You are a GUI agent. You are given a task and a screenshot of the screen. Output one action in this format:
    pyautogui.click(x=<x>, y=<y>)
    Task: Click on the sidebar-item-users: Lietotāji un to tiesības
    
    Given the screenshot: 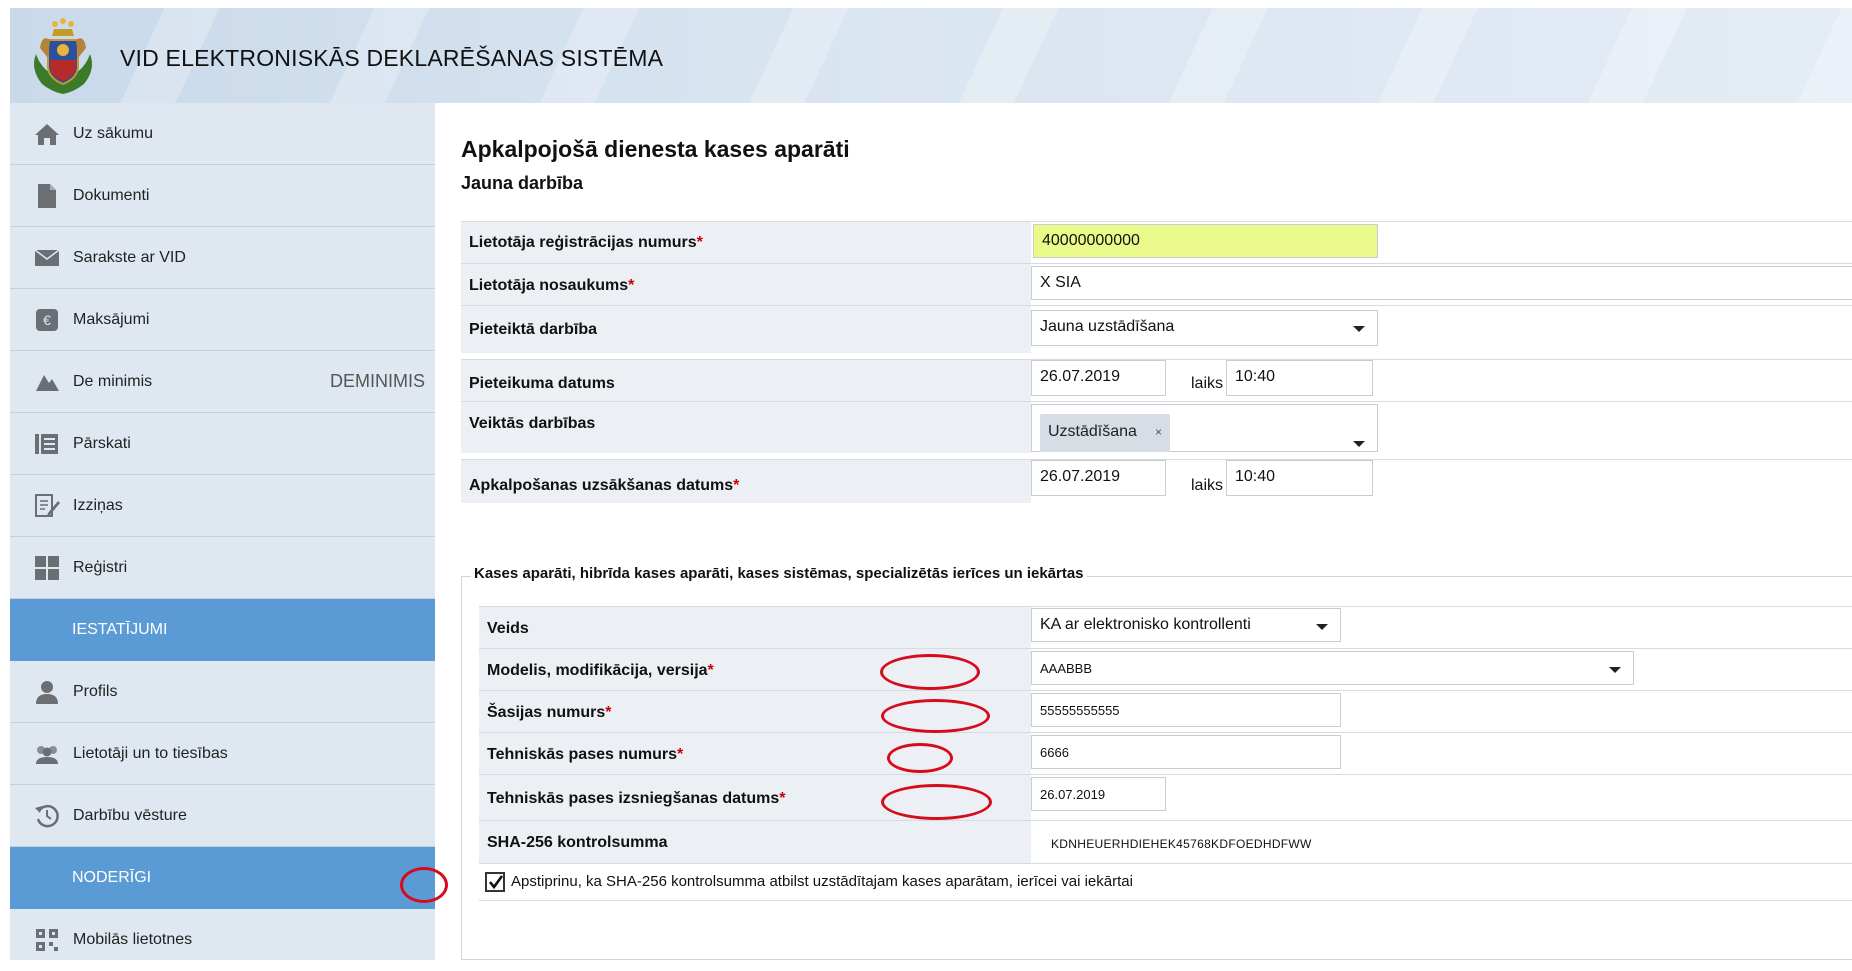 What is the action you would take?
    pyautogui.click(x=222, y=754)
    